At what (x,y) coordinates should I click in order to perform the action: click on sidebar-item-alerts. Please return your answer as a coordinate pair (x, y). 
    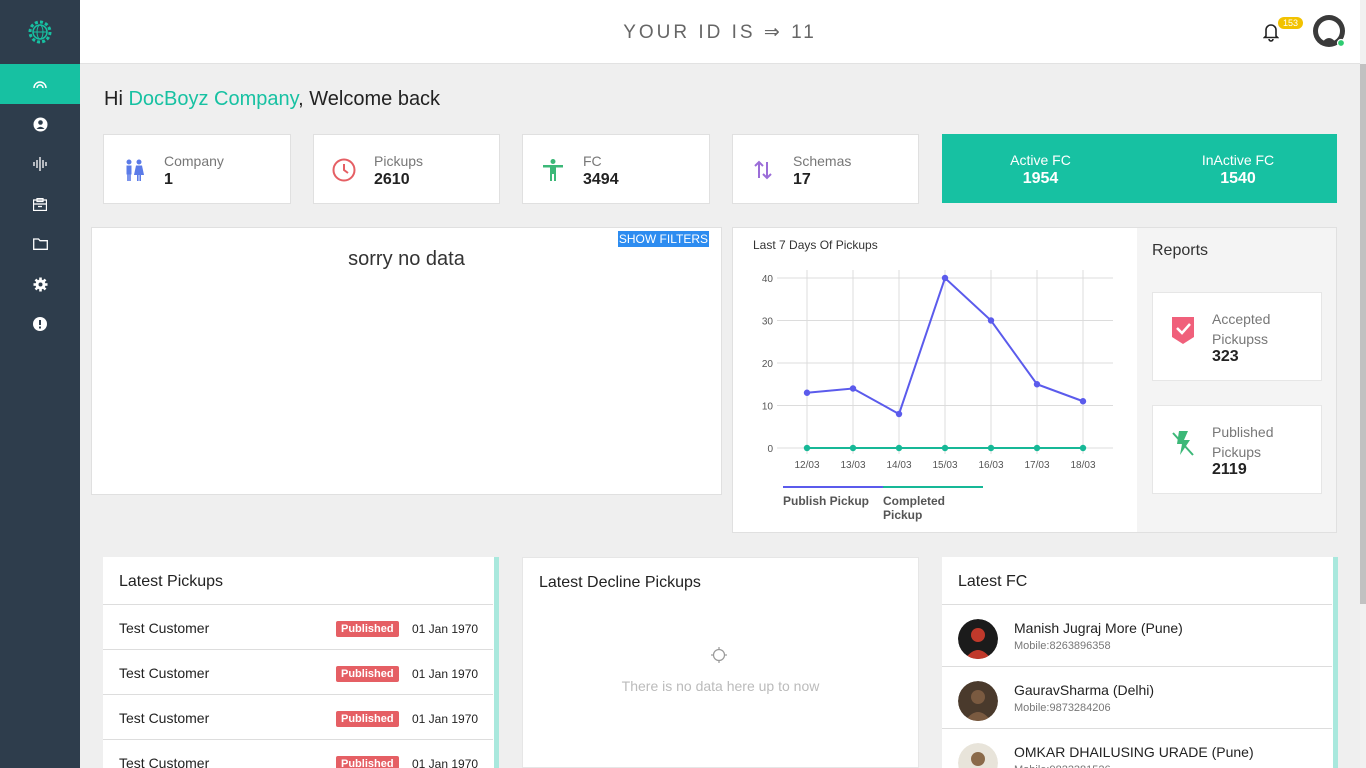
    Looking at the image, I should click on (40, 324).